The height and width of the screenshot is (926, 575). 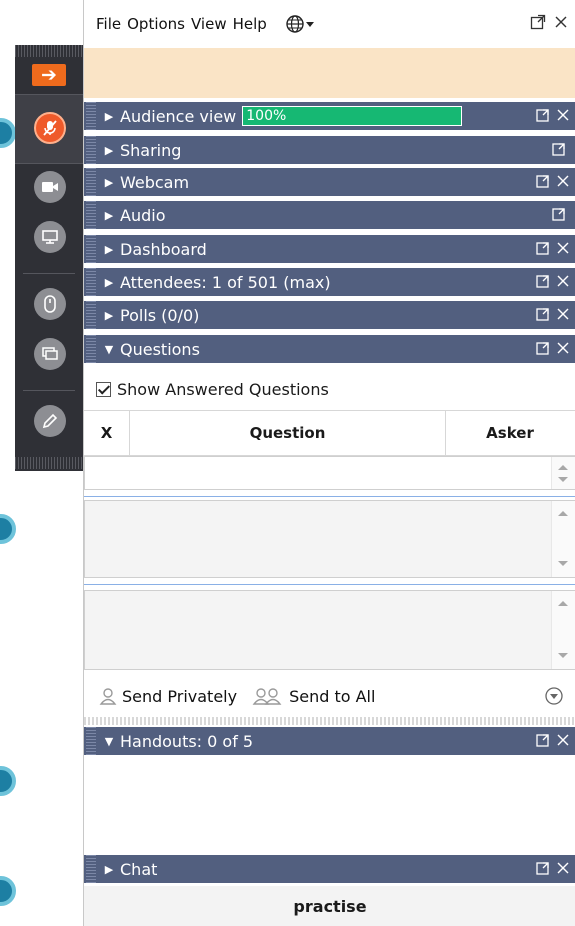 I want to click on resize-handle, so click(x=329, y=721).